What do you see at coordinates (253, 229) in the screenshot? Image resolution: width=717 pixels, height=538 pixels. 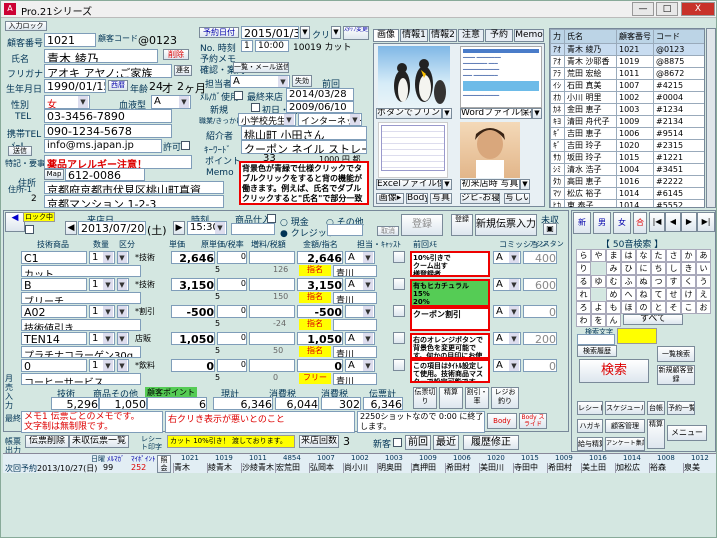 I see `goods-input` at bounding box center [253, 229].